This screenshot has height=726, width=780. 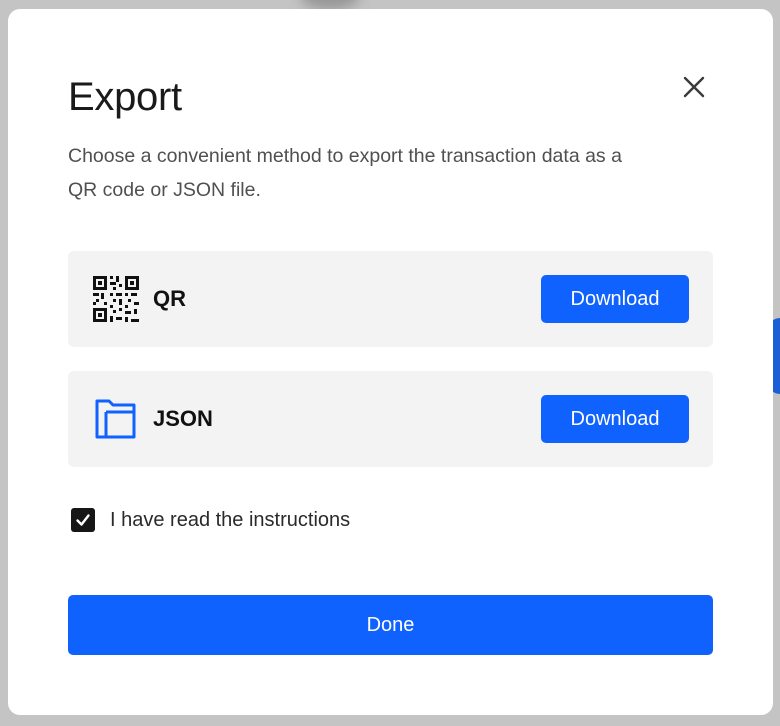 What do you see at coordinates (390, 299) in the screenshot?
I see `export-option-qr: QR Download` at bounding box center [390, 299].